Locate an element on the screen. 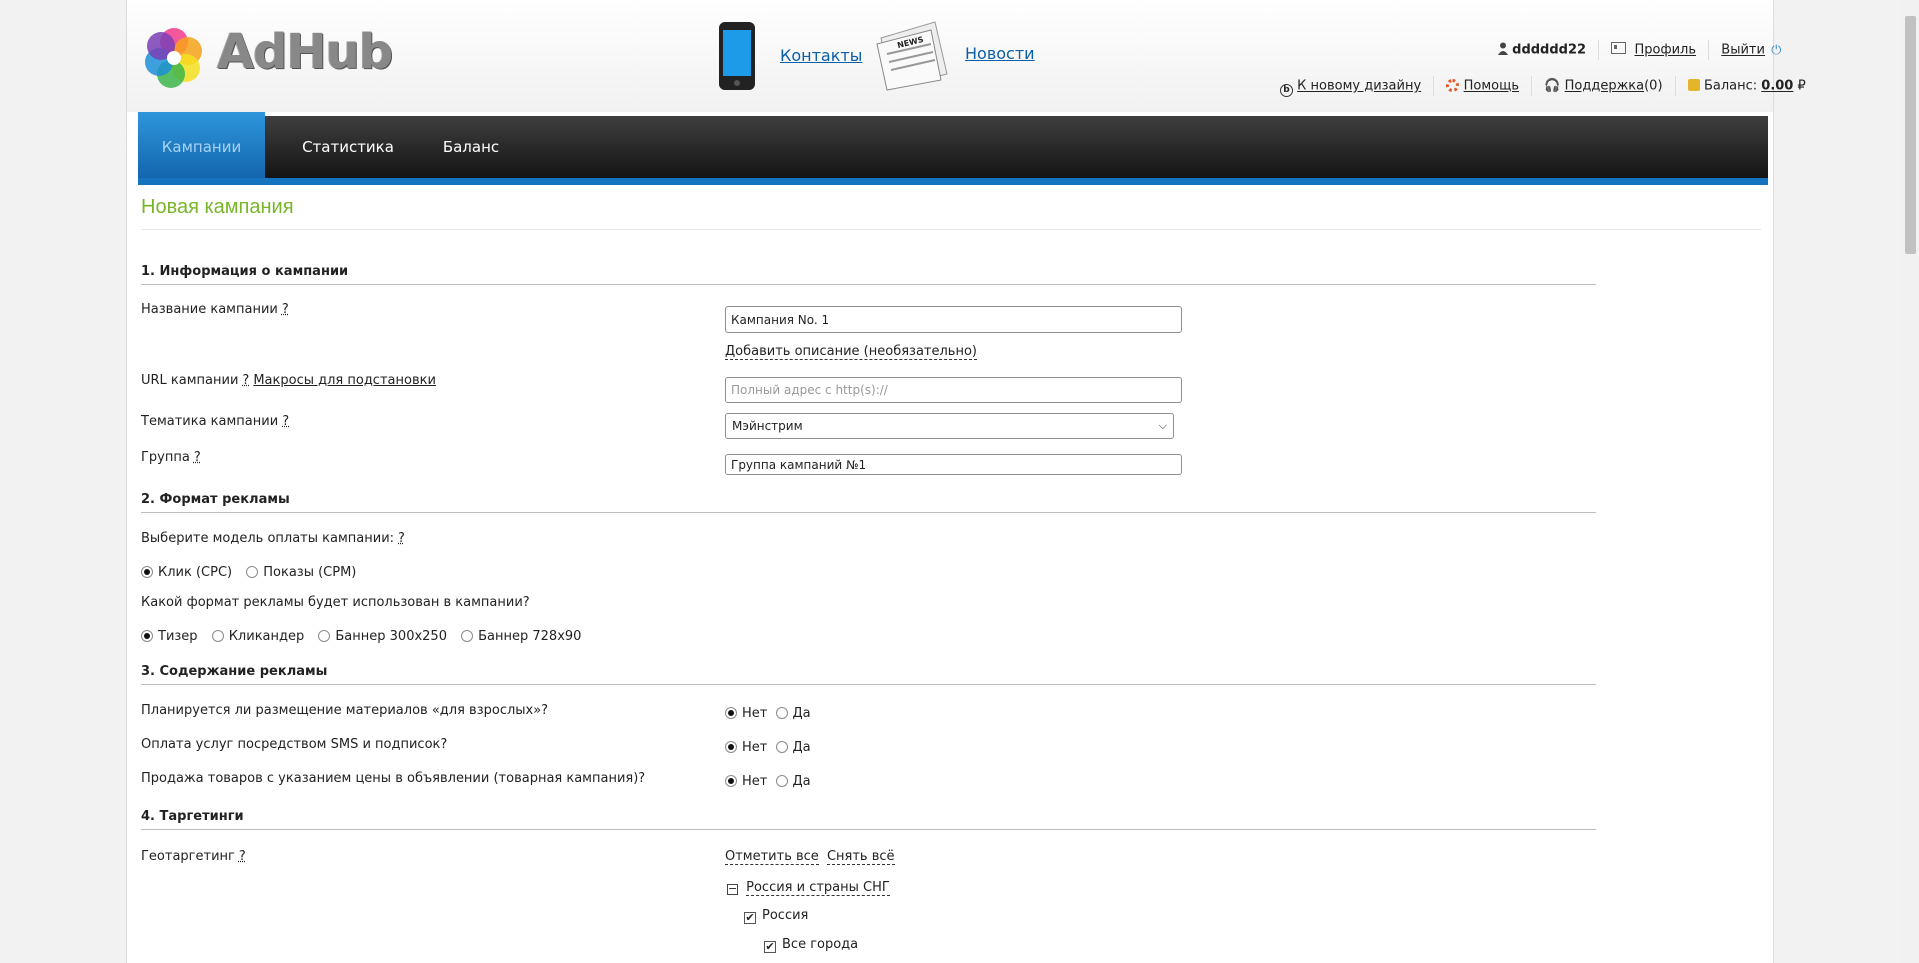  new-design-link: К новому дизайну is located at coordinates (1359, 86).